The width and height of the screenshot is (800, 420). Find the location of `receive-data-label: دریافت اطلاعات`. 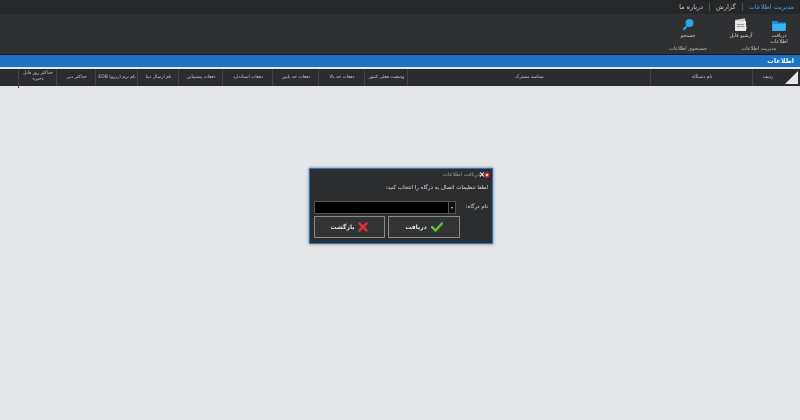

receive-data-label: دریافت اطلاعات is located at coordinates (779, 39).